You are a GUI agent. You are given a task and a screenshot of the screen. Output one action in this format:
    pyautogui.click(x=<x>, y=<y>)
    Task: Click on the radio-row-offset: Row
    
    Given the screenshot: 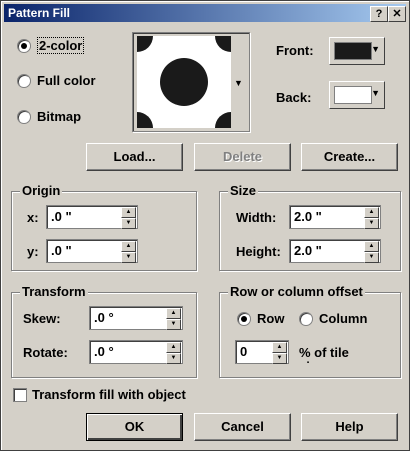 What is the action you would take?
    pyautogui.click(x=260, y=318)
    